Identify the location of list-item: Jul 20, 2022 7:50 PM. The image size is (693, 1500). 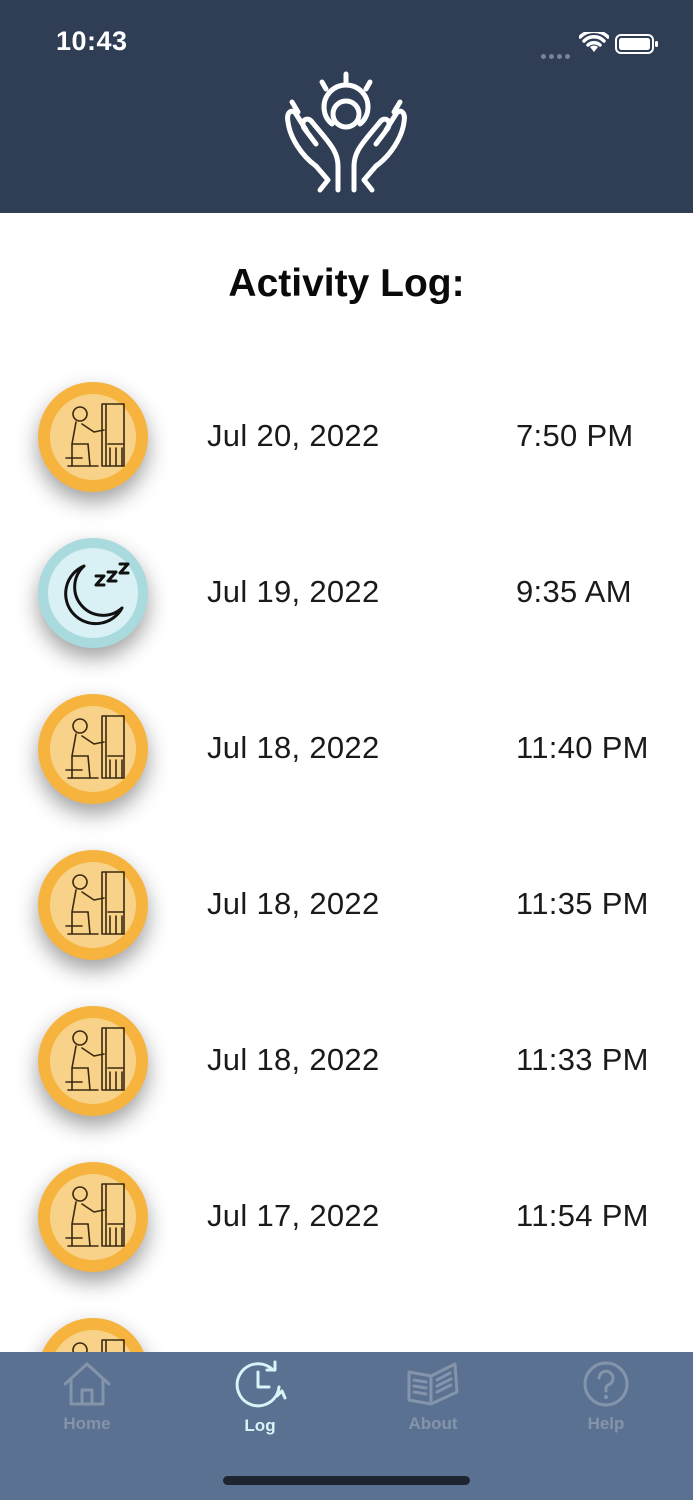
(346, 438).